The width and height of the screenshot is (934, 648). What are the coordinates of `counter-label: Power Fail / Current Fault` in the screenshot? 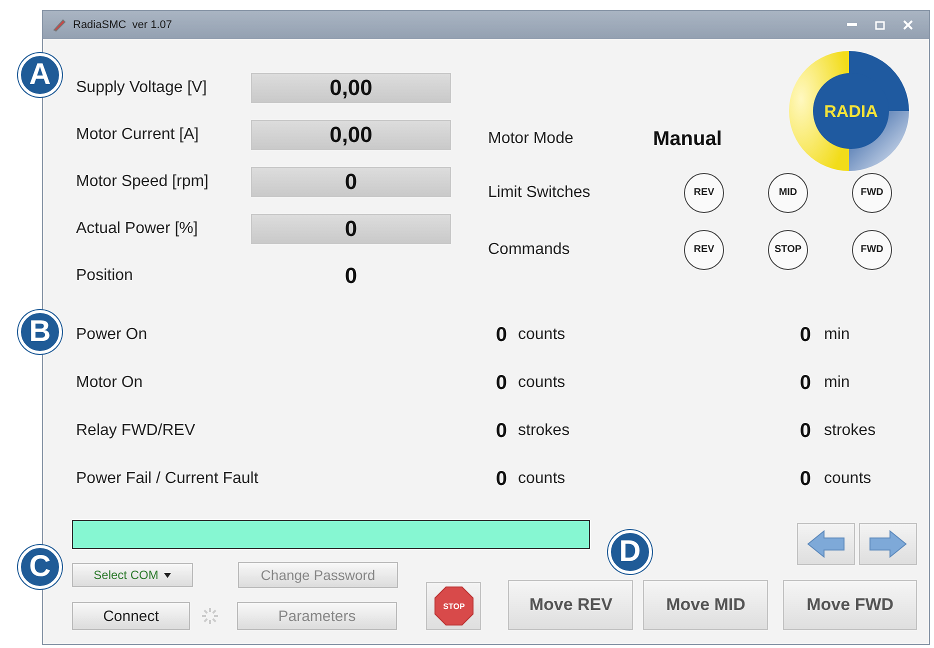 It's located at (168, 479).